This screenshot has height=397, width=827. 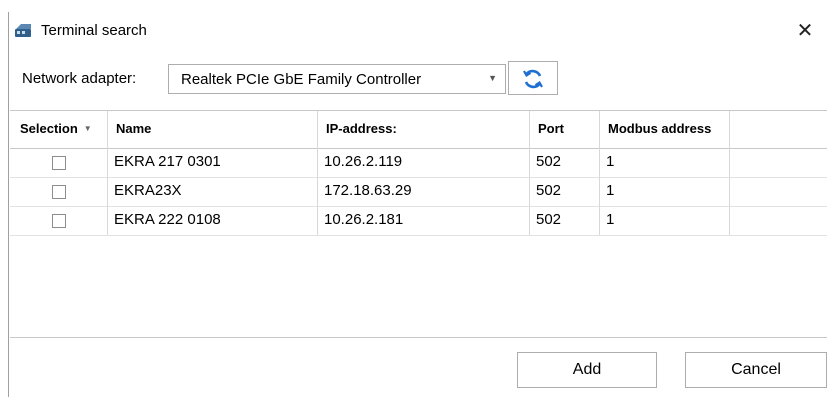 I want to click on terminal-name: EKRA 222 0108, so click(x=213, y=220).